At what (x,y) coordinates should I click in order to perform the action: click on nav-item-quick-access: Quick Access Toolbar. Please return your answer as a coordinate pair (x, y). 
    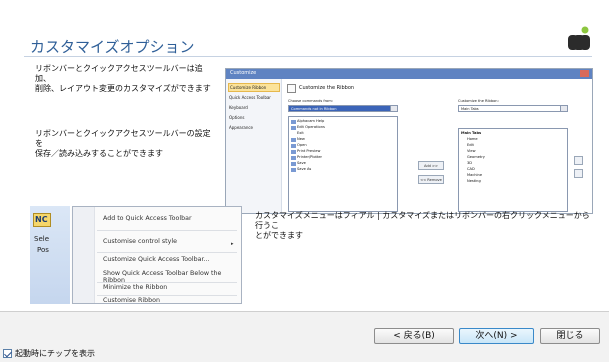
    Looking at the image, I should click on (250, 97).